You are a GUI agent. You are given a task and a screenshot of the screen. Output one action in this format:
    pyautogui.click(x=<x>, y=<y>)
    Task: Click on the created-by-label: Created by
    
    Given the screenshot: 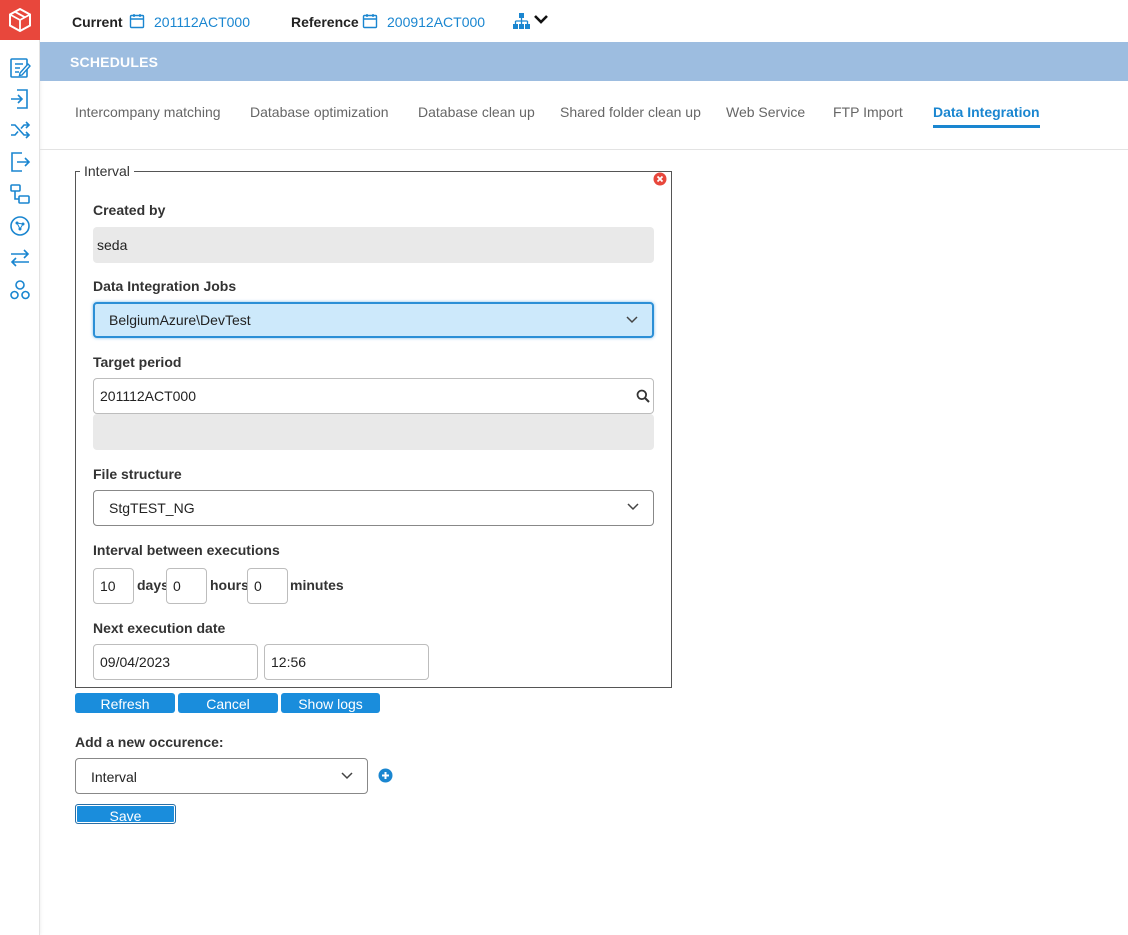 What is the action you would take?
    pyautogui.click(x=129, y=210)
    